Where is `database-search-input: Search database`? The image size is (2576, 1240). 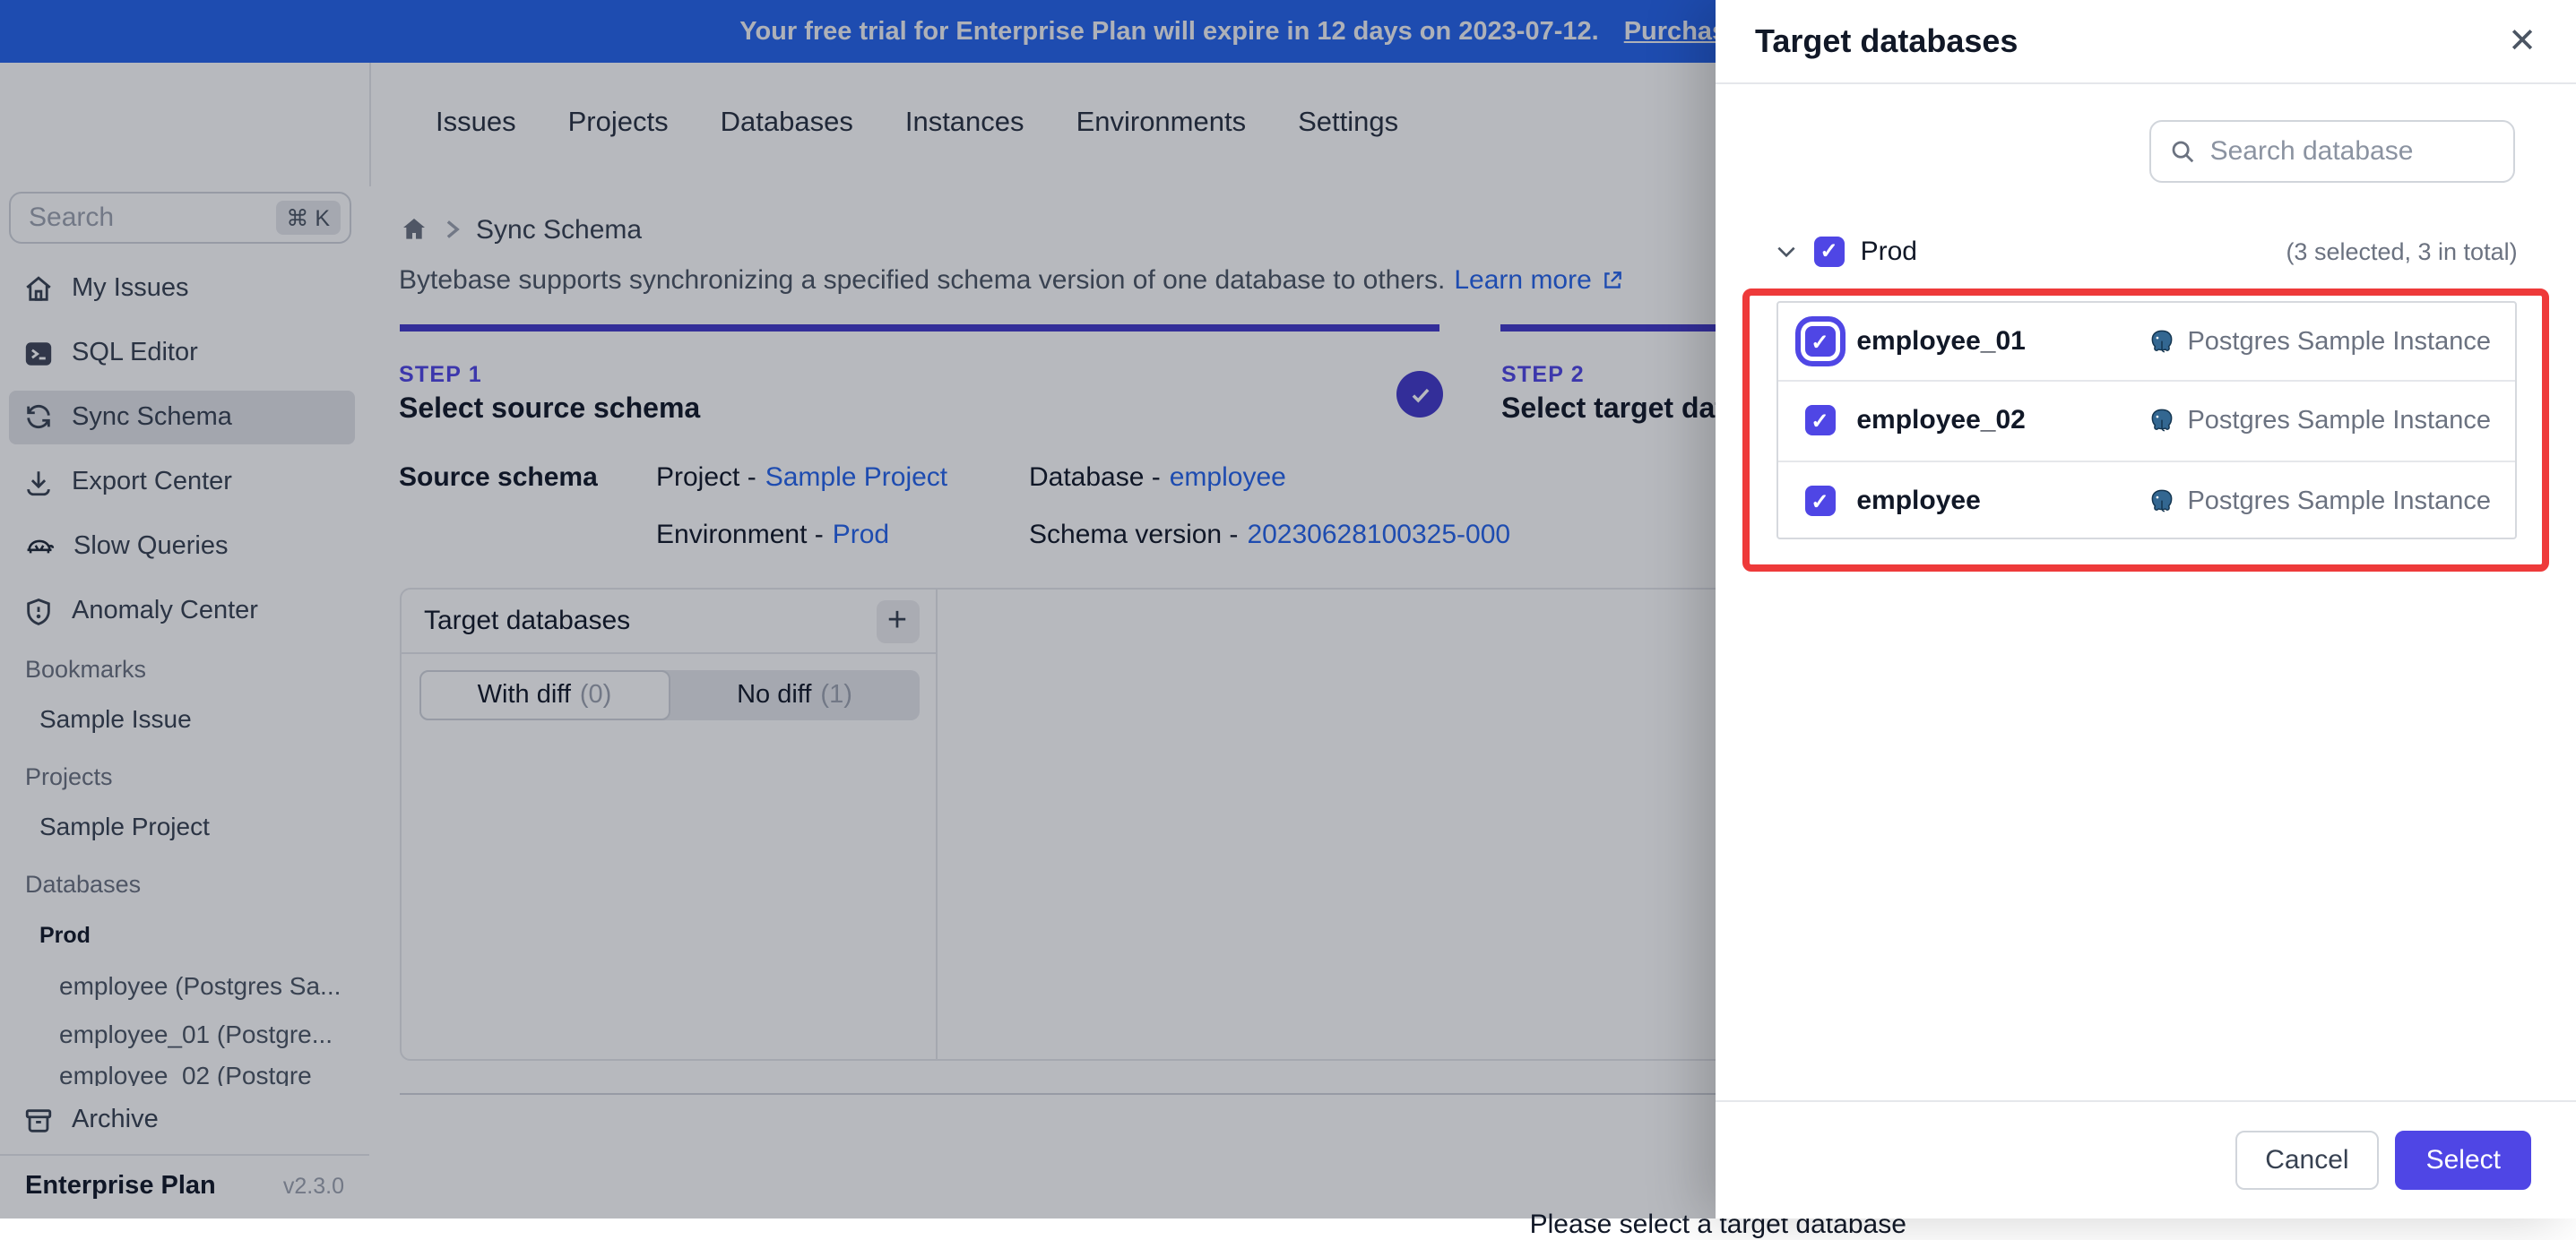
database-search-input: Search database is located at coordinates (2332, 151).